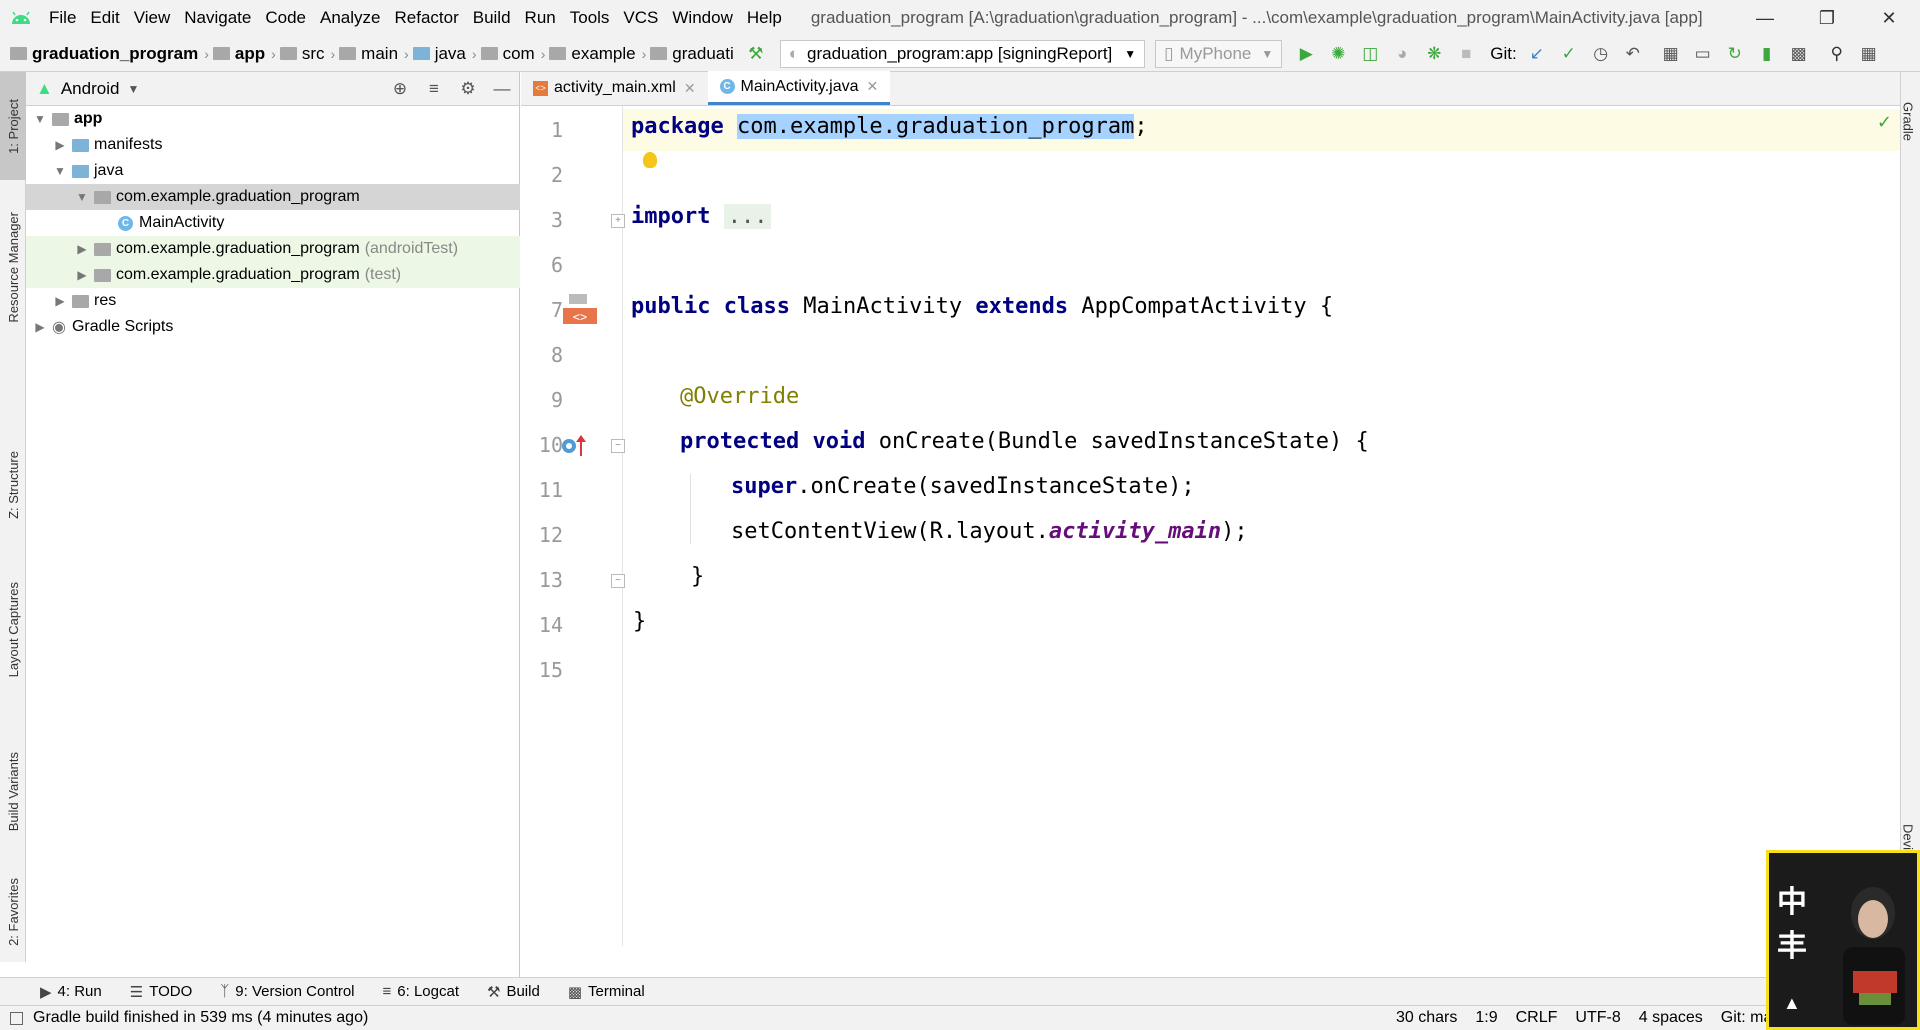  What do you see at coordinates (90, 89) in the screenshot?
I see `project-view-select: Android` at bounding box center [90, 89].